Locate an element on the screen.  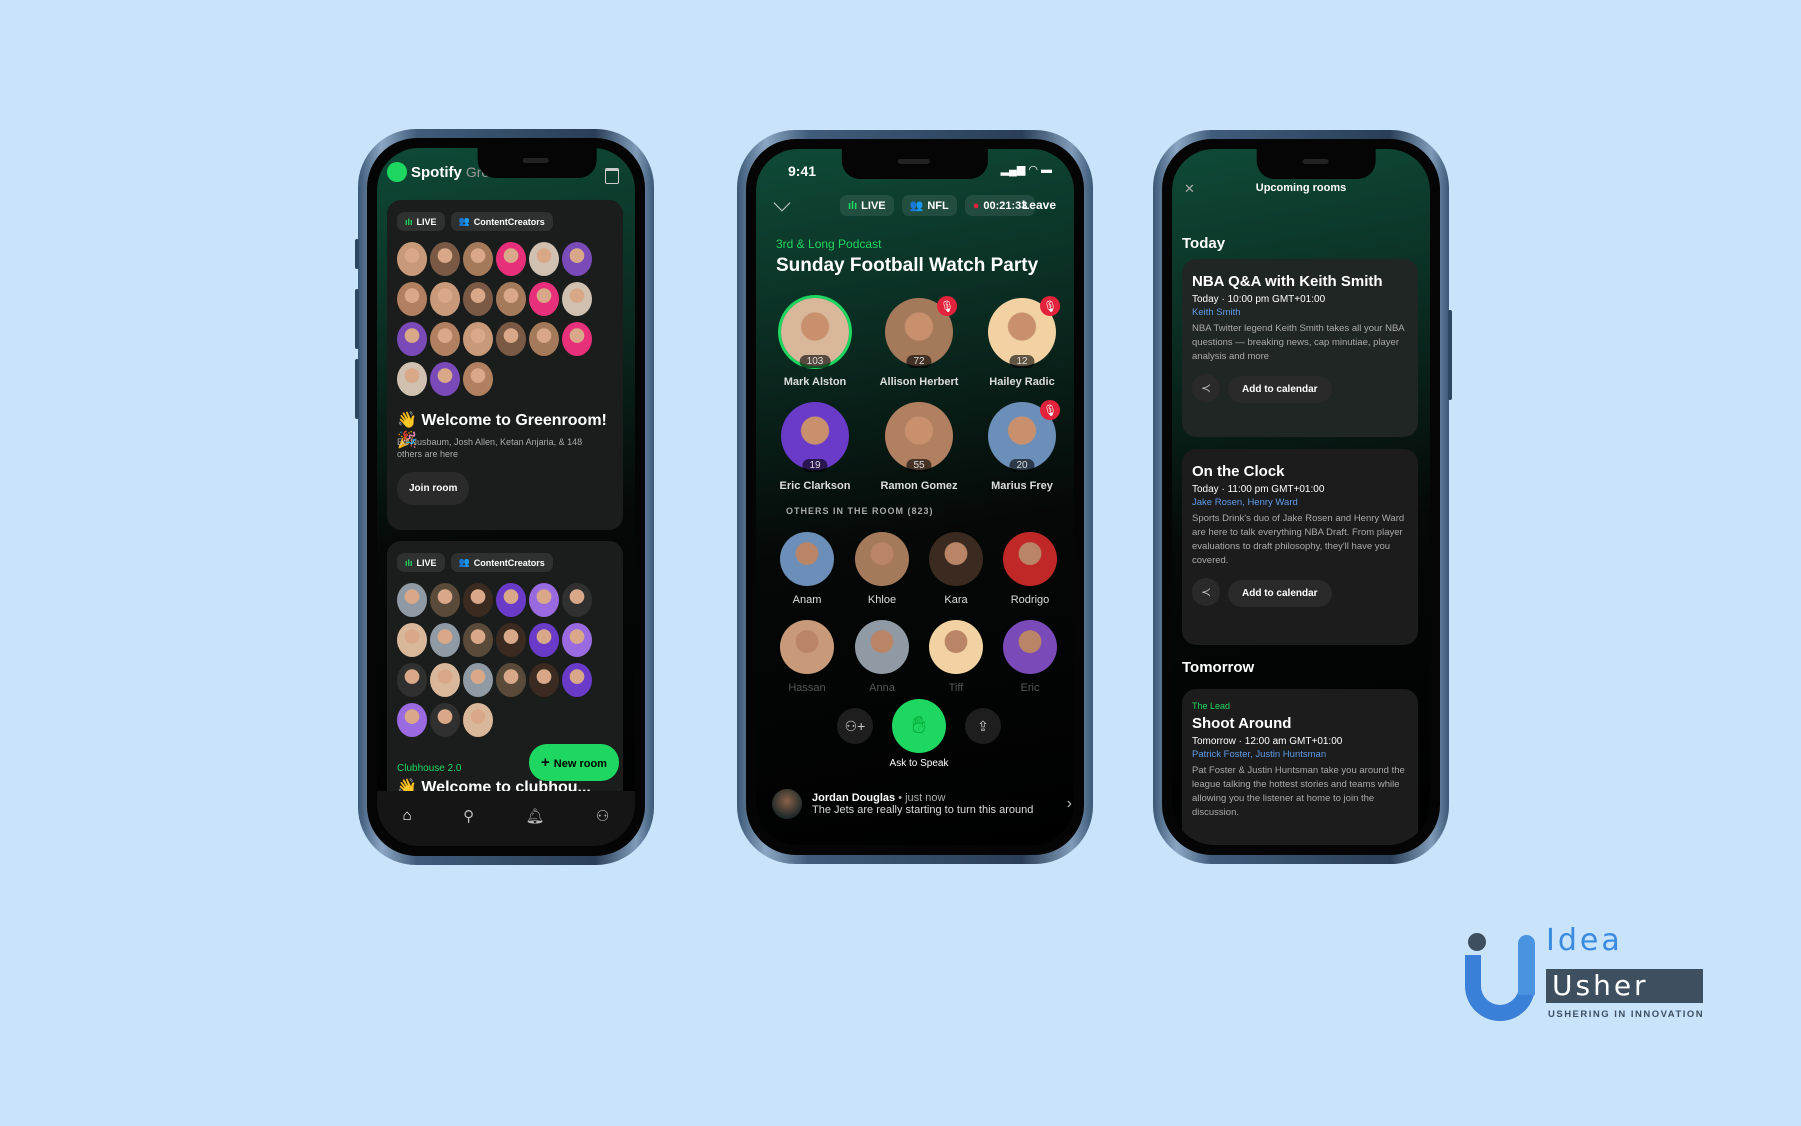
calendar-icon is located at coordinates (612, 176).